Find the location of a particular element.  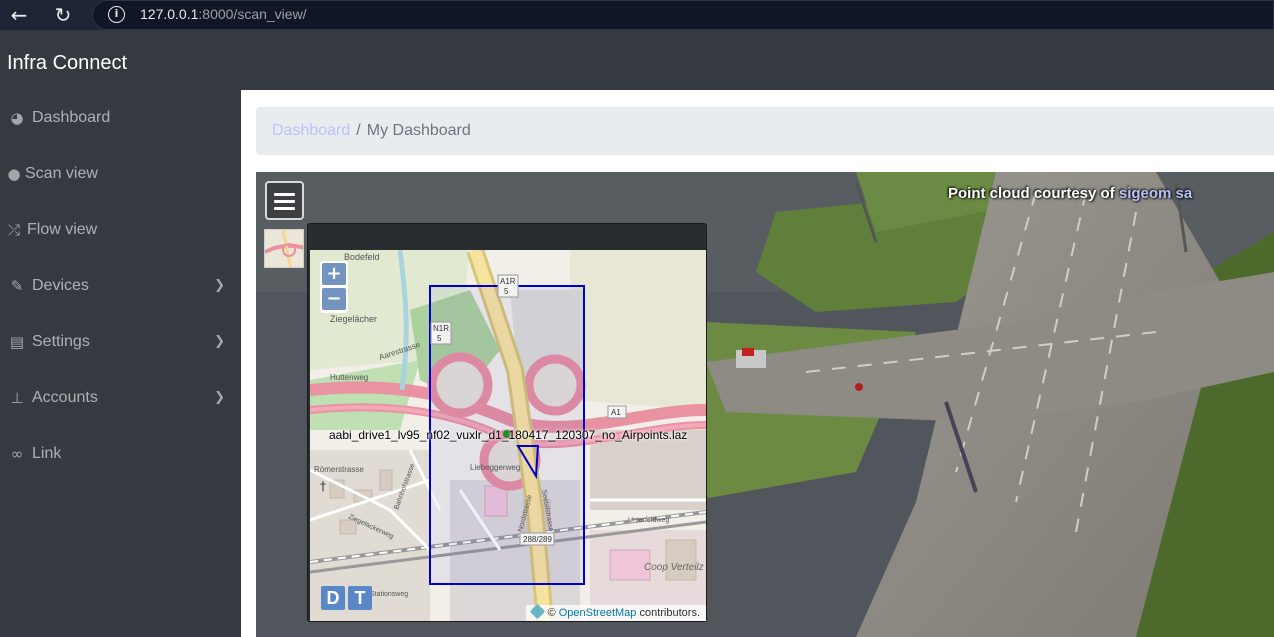

link-icon: ∞ is located at coordinates (17, 454).